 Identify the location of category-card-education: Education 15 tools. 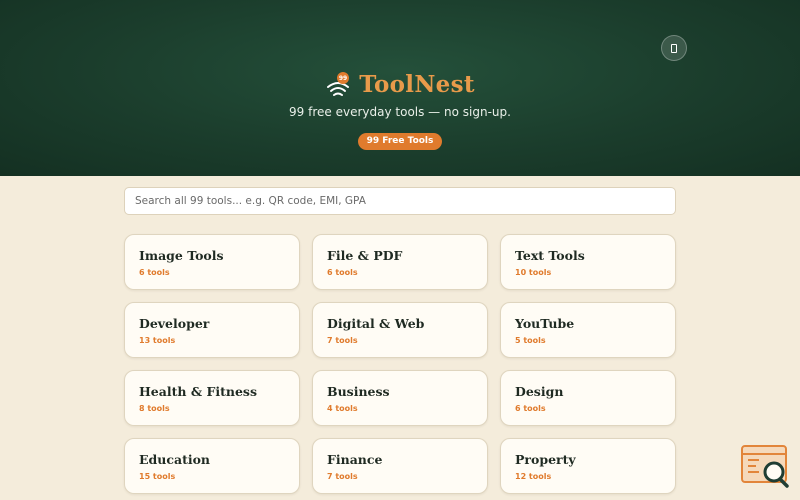
(212, 466).